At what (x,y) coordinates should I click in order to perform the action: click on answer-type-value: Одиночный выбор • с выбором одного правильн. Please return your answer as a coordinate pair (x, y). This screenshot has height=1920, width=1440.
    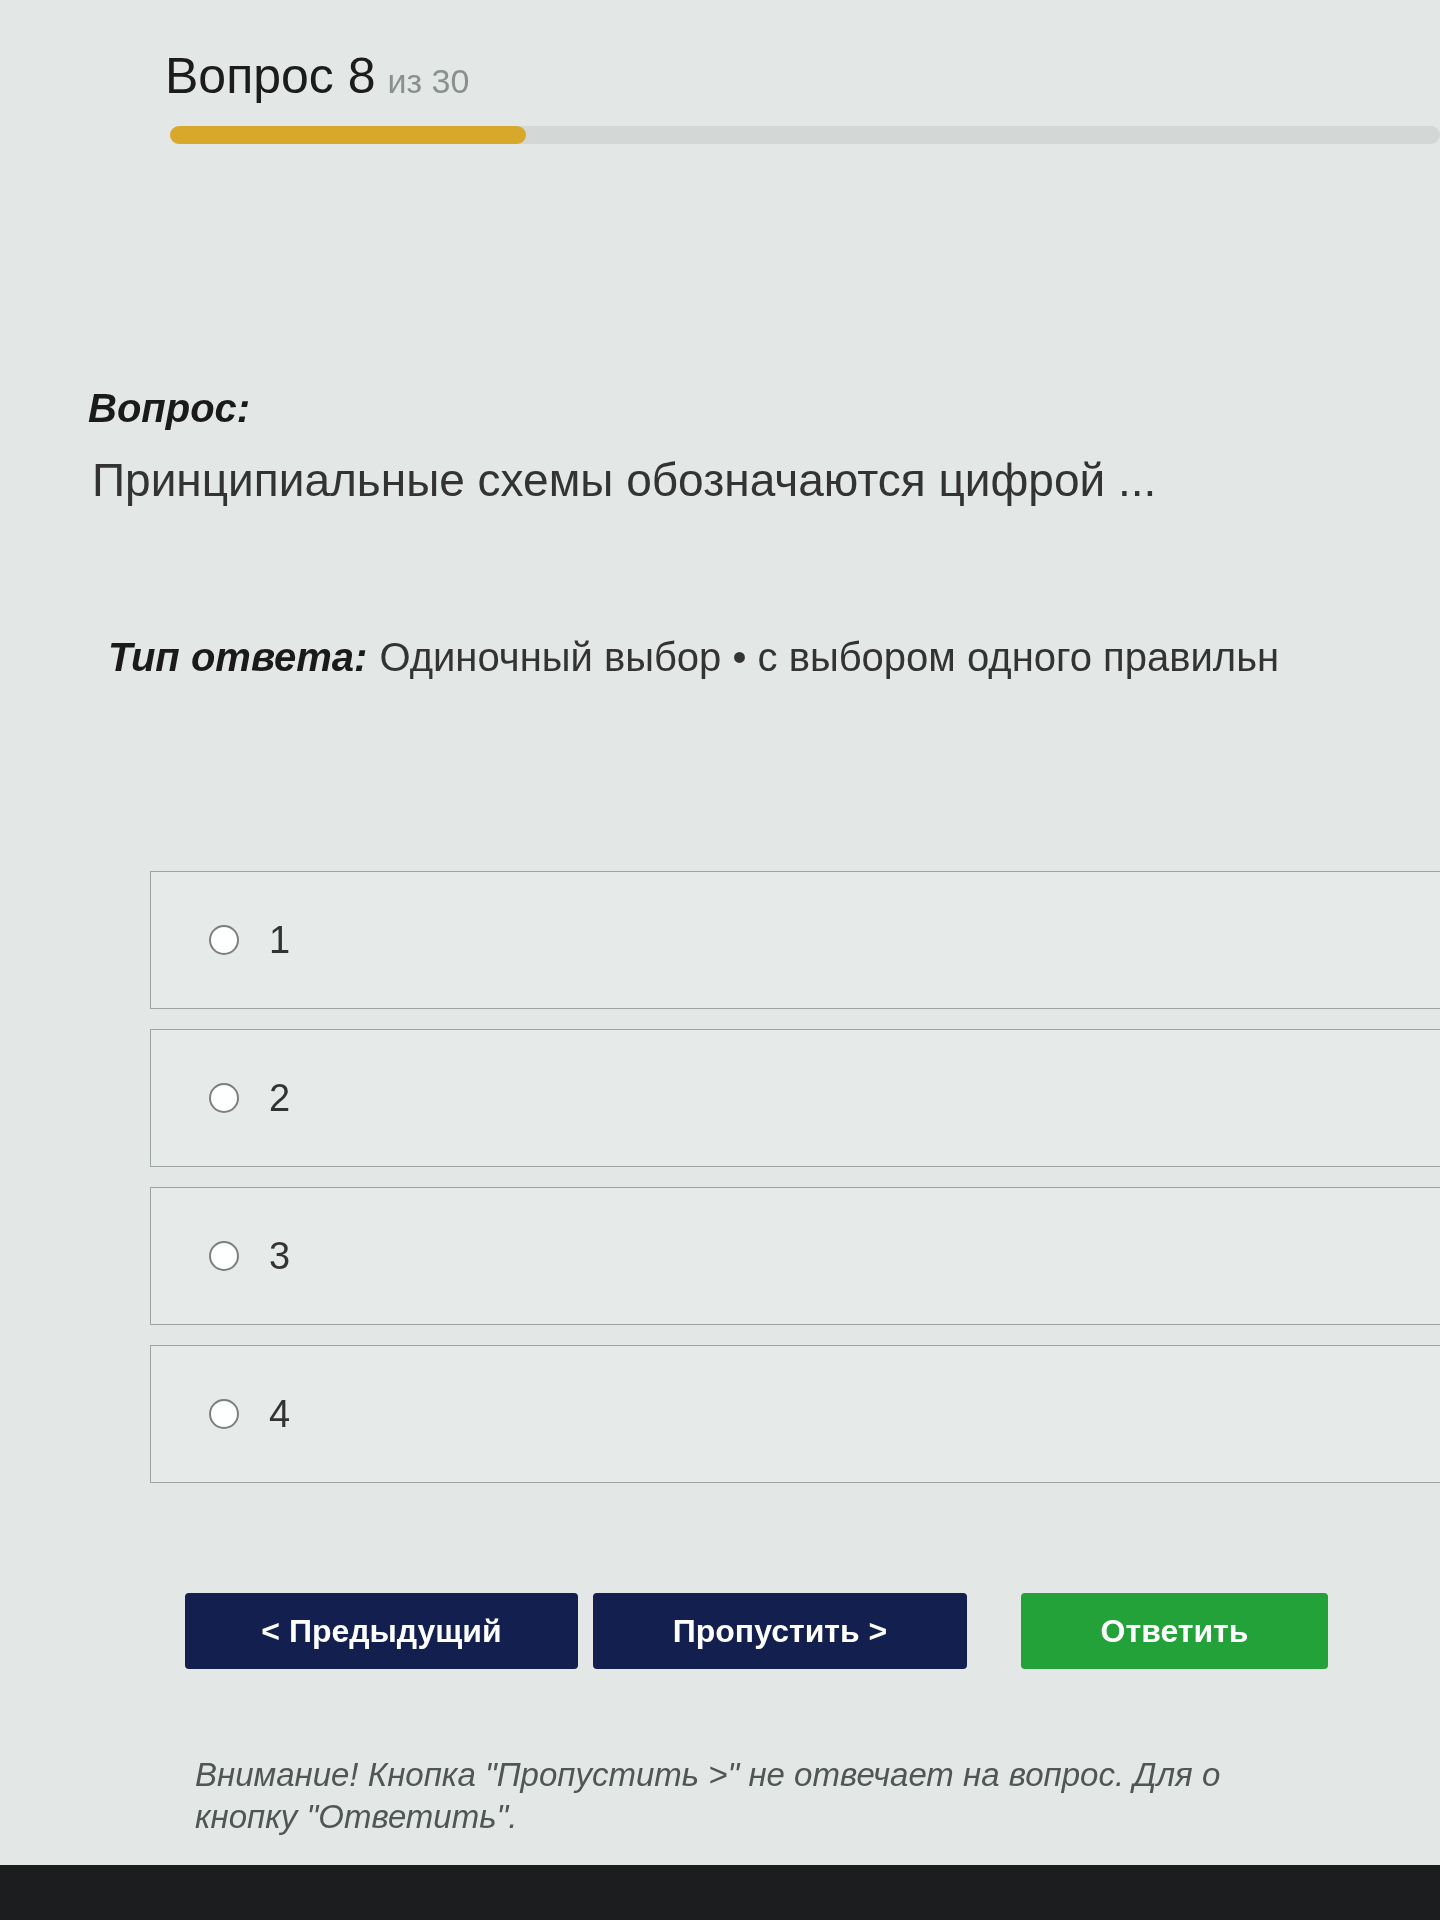
    Looking at the image, I should click on (829, 657).